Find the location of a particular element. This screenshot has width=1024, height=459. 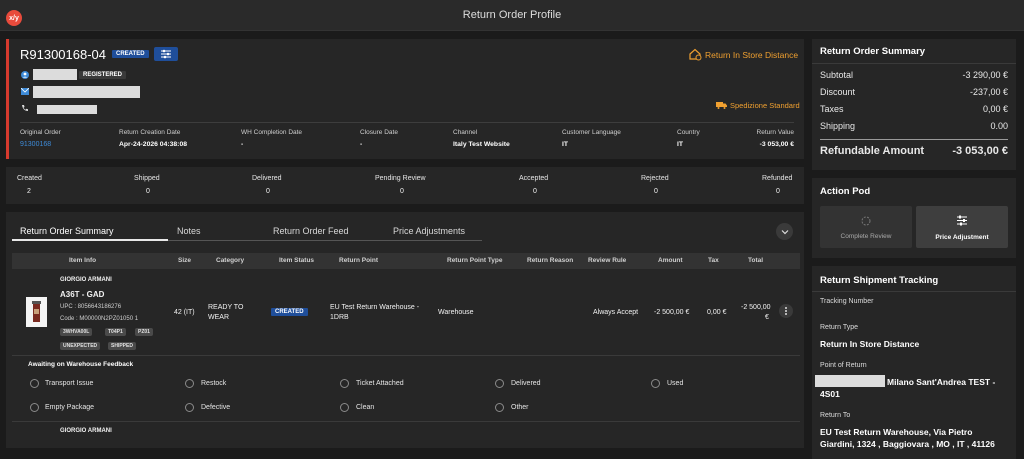

item-flag-unexpected: UNEXPECTED is located at coordinates (80, 346).